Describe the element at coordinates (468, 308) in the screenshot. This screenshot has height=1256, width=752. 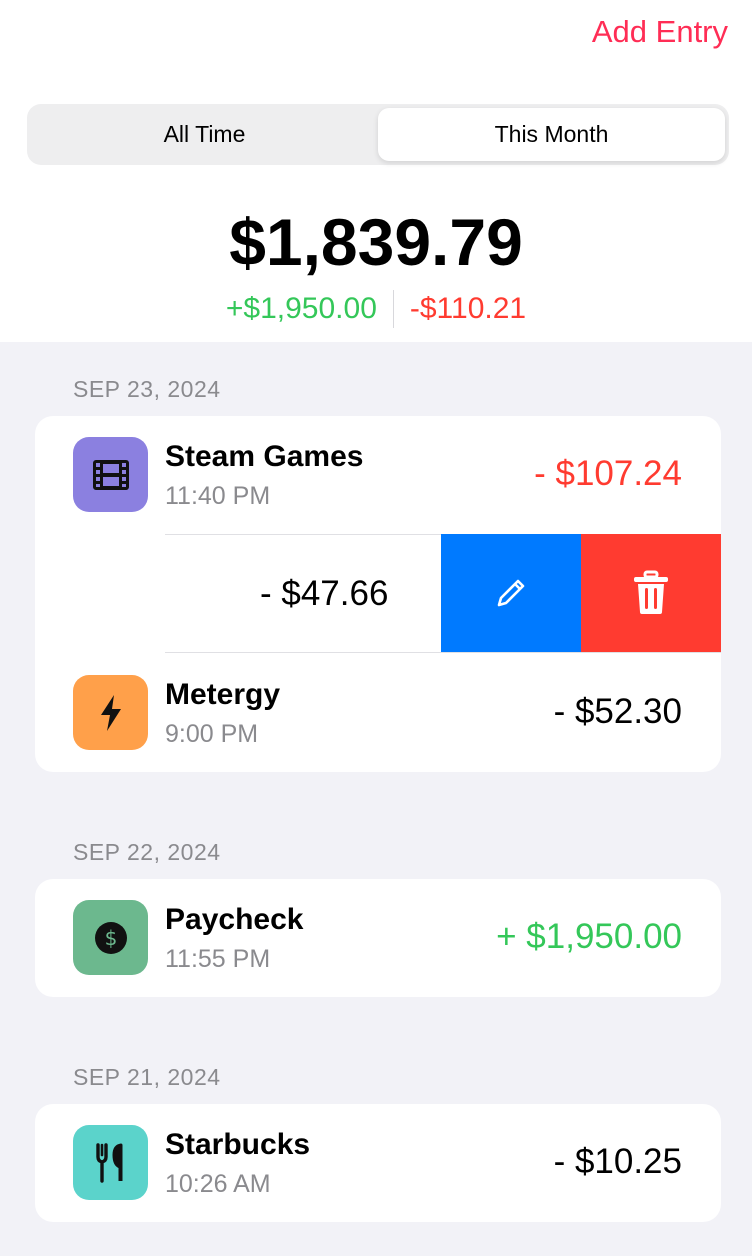
I see `expense-total: -$110.21` at that location.